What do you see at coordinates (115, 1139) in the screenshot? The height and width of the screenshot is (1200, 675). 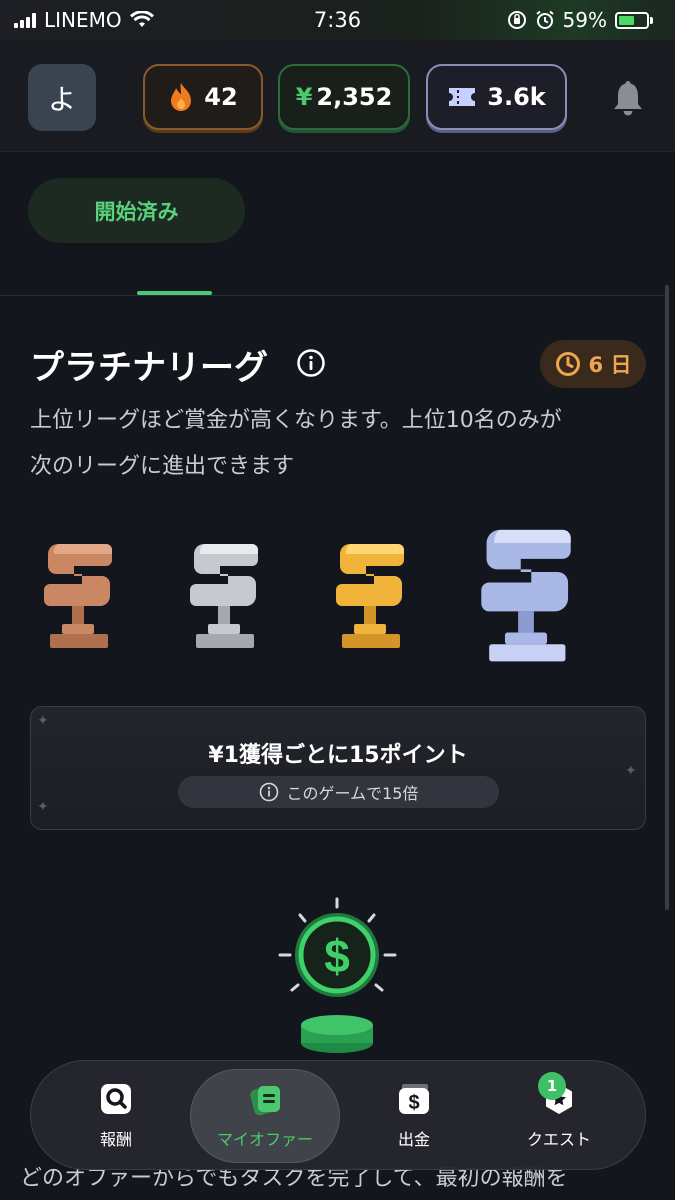 I see `nav-label-rewards: 報酬` at bounding box center [115, 1139].